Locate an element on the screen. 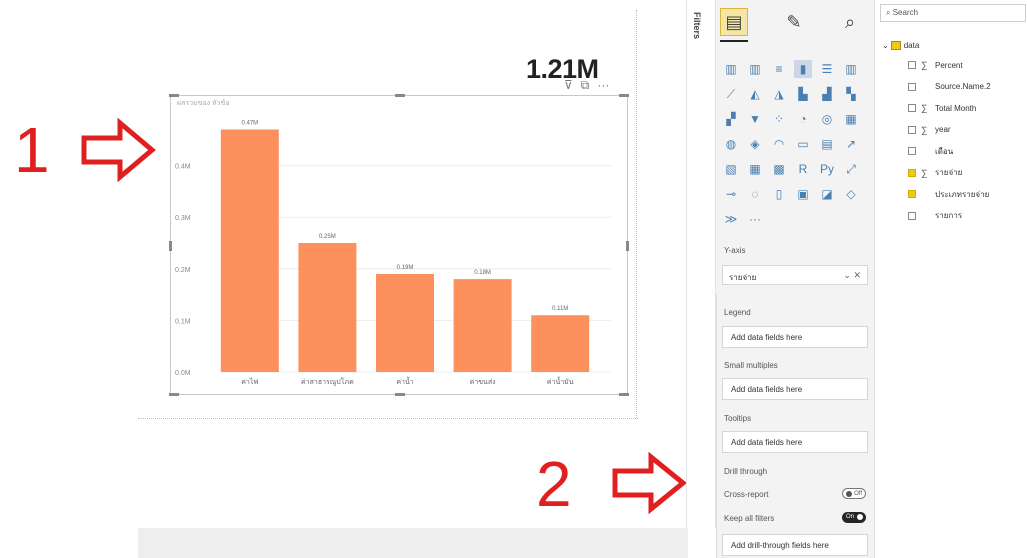 This screenshot has width=1027, height=558. line-column-chart-icon: ▙ is located at coordinates (803, 94).